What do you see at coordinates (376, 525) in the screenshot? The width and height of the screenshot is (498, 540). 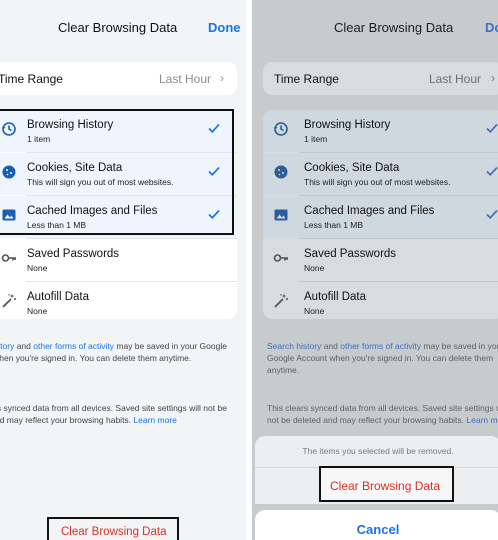 I see `cancel-button: Cancel` at bounding box center [376, 525].